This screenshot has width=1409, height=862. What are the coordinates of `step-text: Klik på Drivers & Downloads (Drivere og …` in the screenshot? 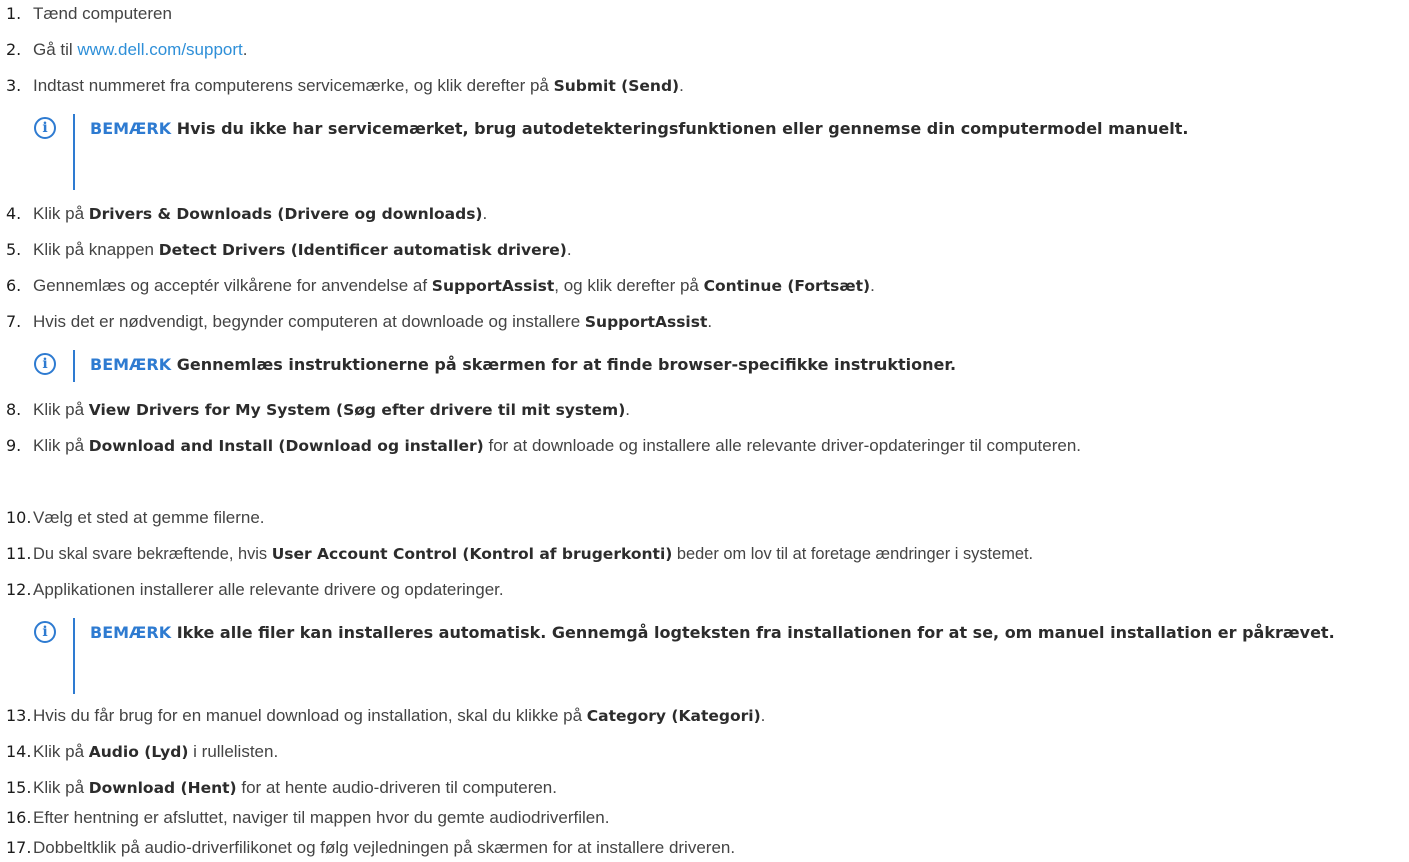 It's located at (260, 213).